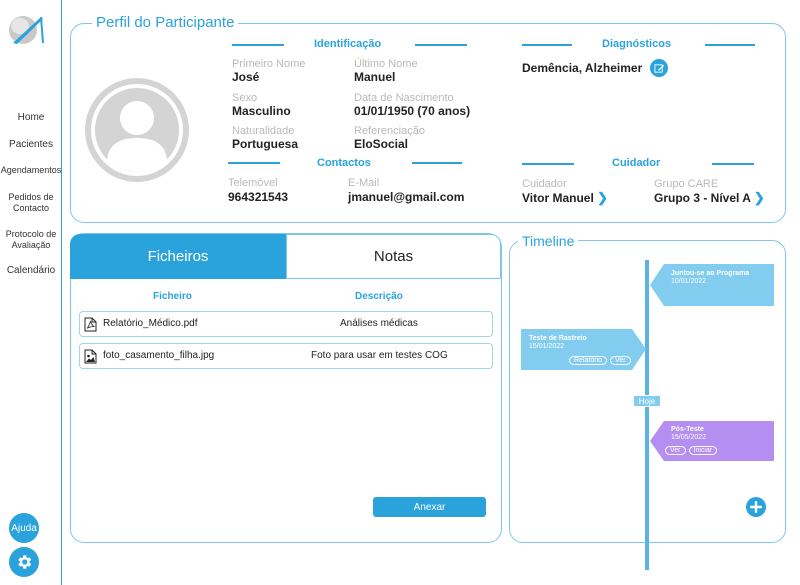 The height and width of the screenshot is (585, 800). What do you see at coordinates (263, 131) in the screenshot?
I see `origin-label: Naturalidade` at bounding box center [263, 131].